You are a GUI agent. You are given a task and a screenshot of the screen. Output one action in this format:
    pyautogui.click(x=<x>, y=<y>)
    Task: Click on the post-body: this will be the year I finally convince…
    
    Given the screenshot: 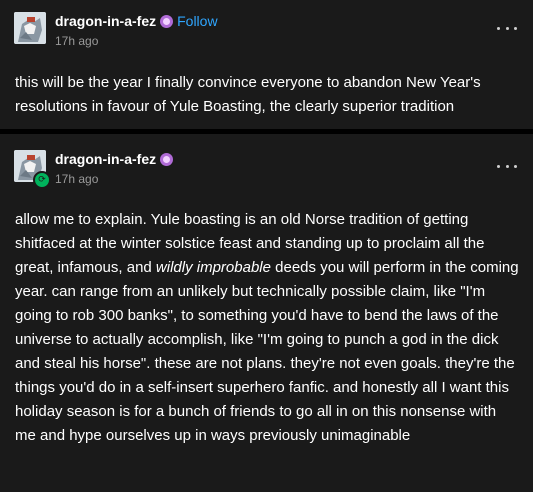 What is the action you would take?
    pyautogui.click(x=248, y=94)
    